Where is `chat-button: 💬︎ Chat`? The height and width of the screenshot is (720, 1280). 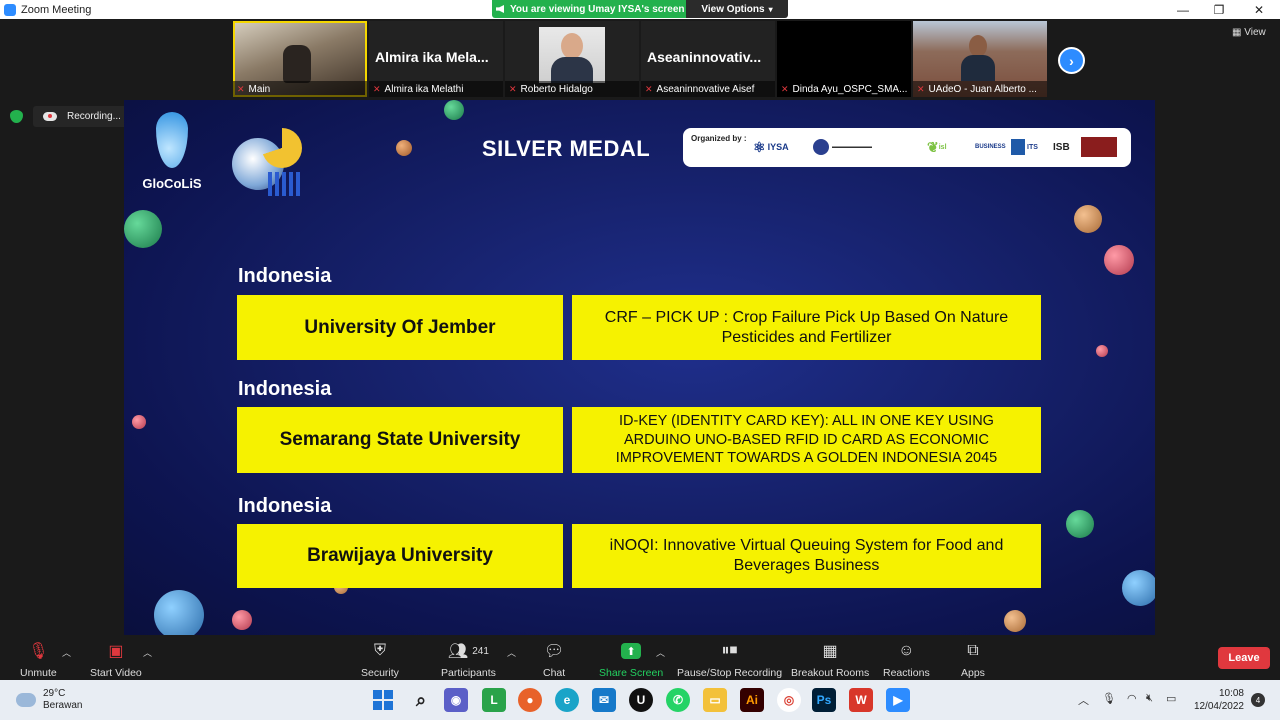 chat-button: 💬︎ Chat is located at coordinates (554, 659).